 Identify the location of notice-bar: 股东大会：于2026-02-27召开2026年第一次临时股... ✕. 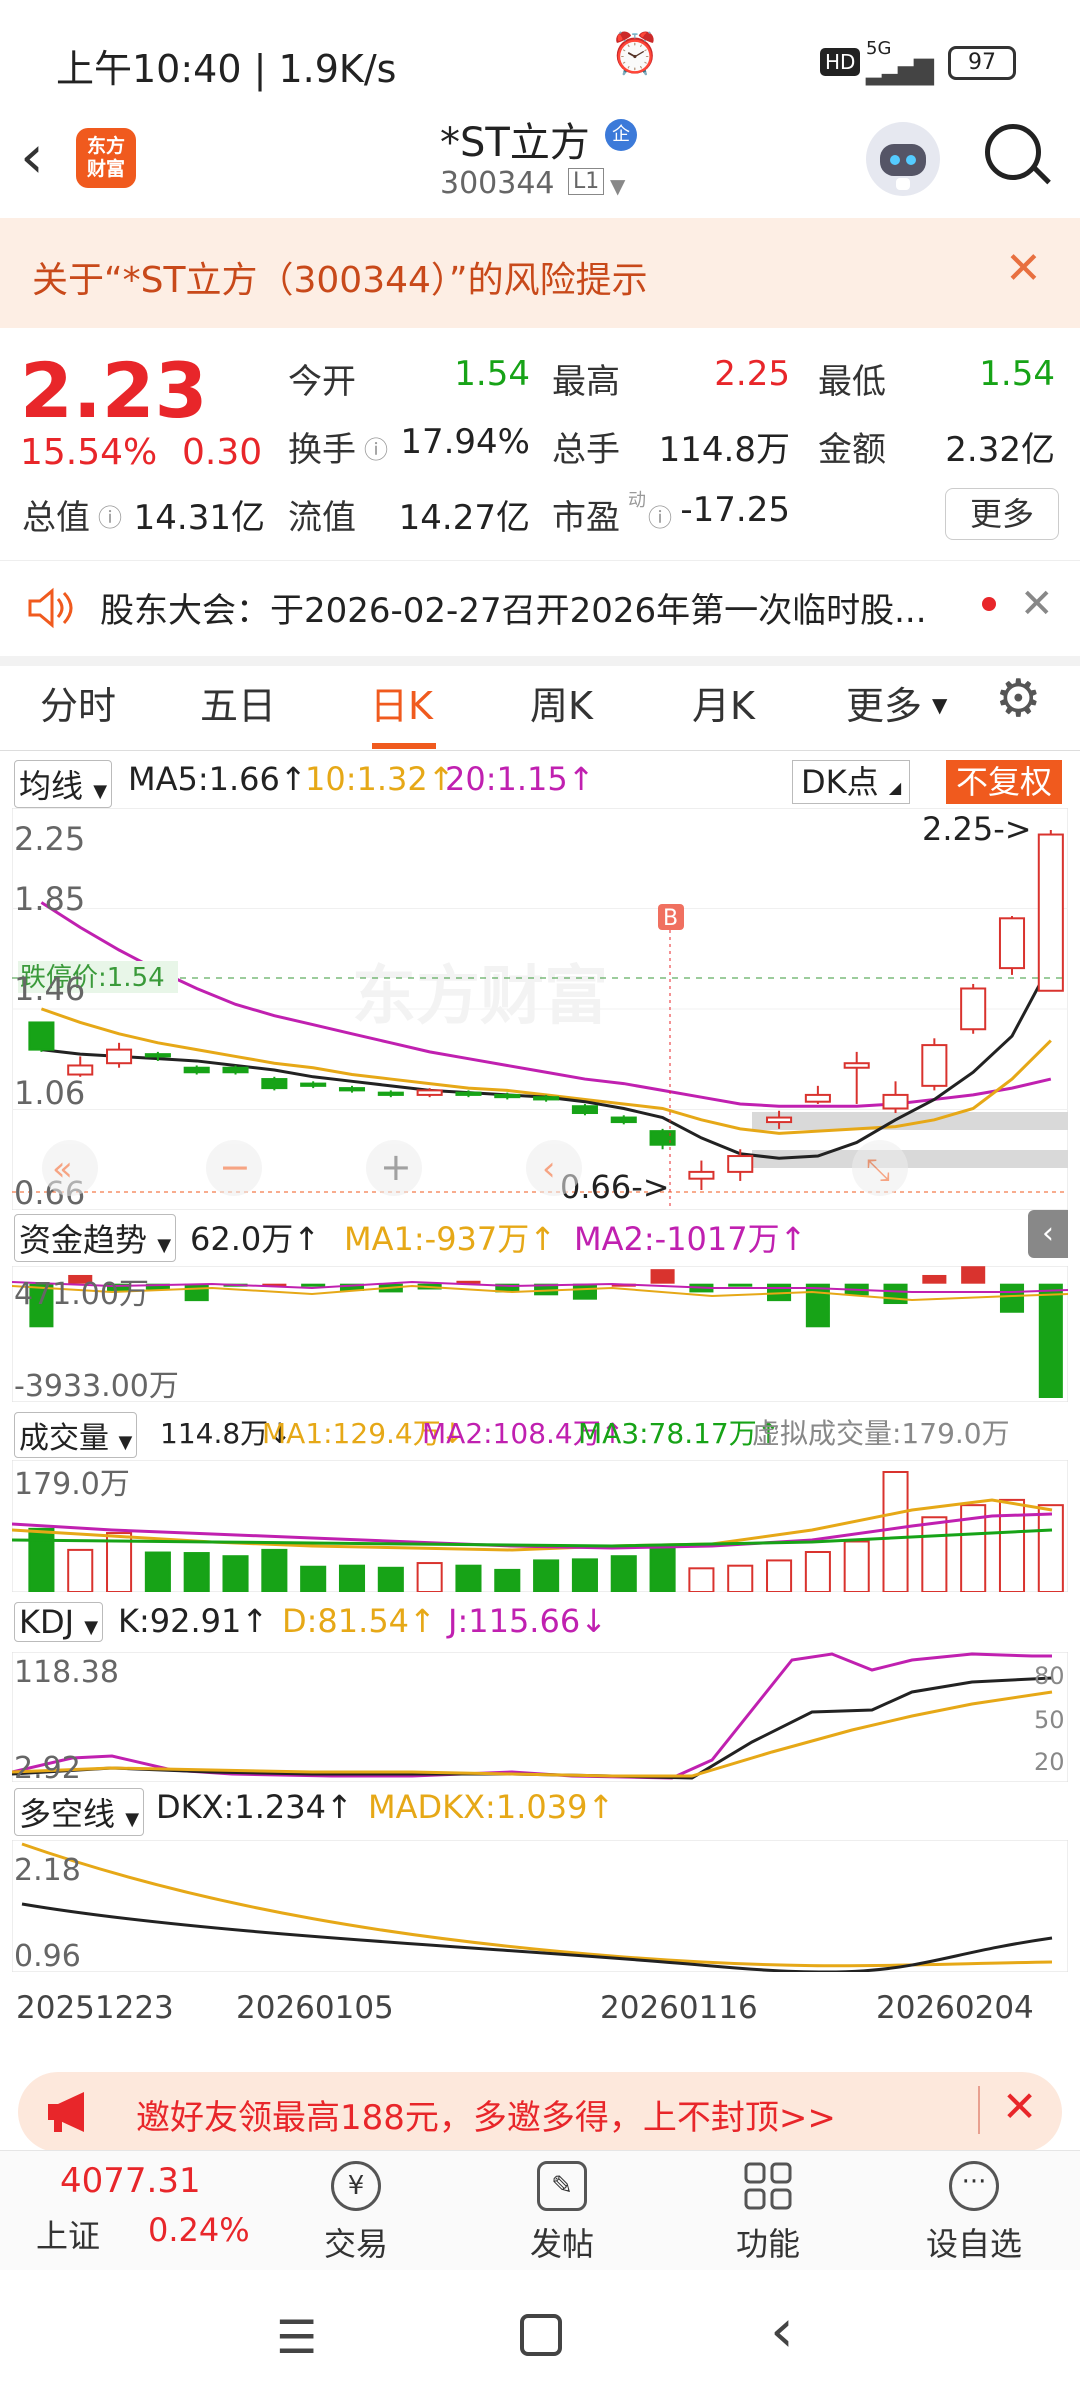
(540, 613).